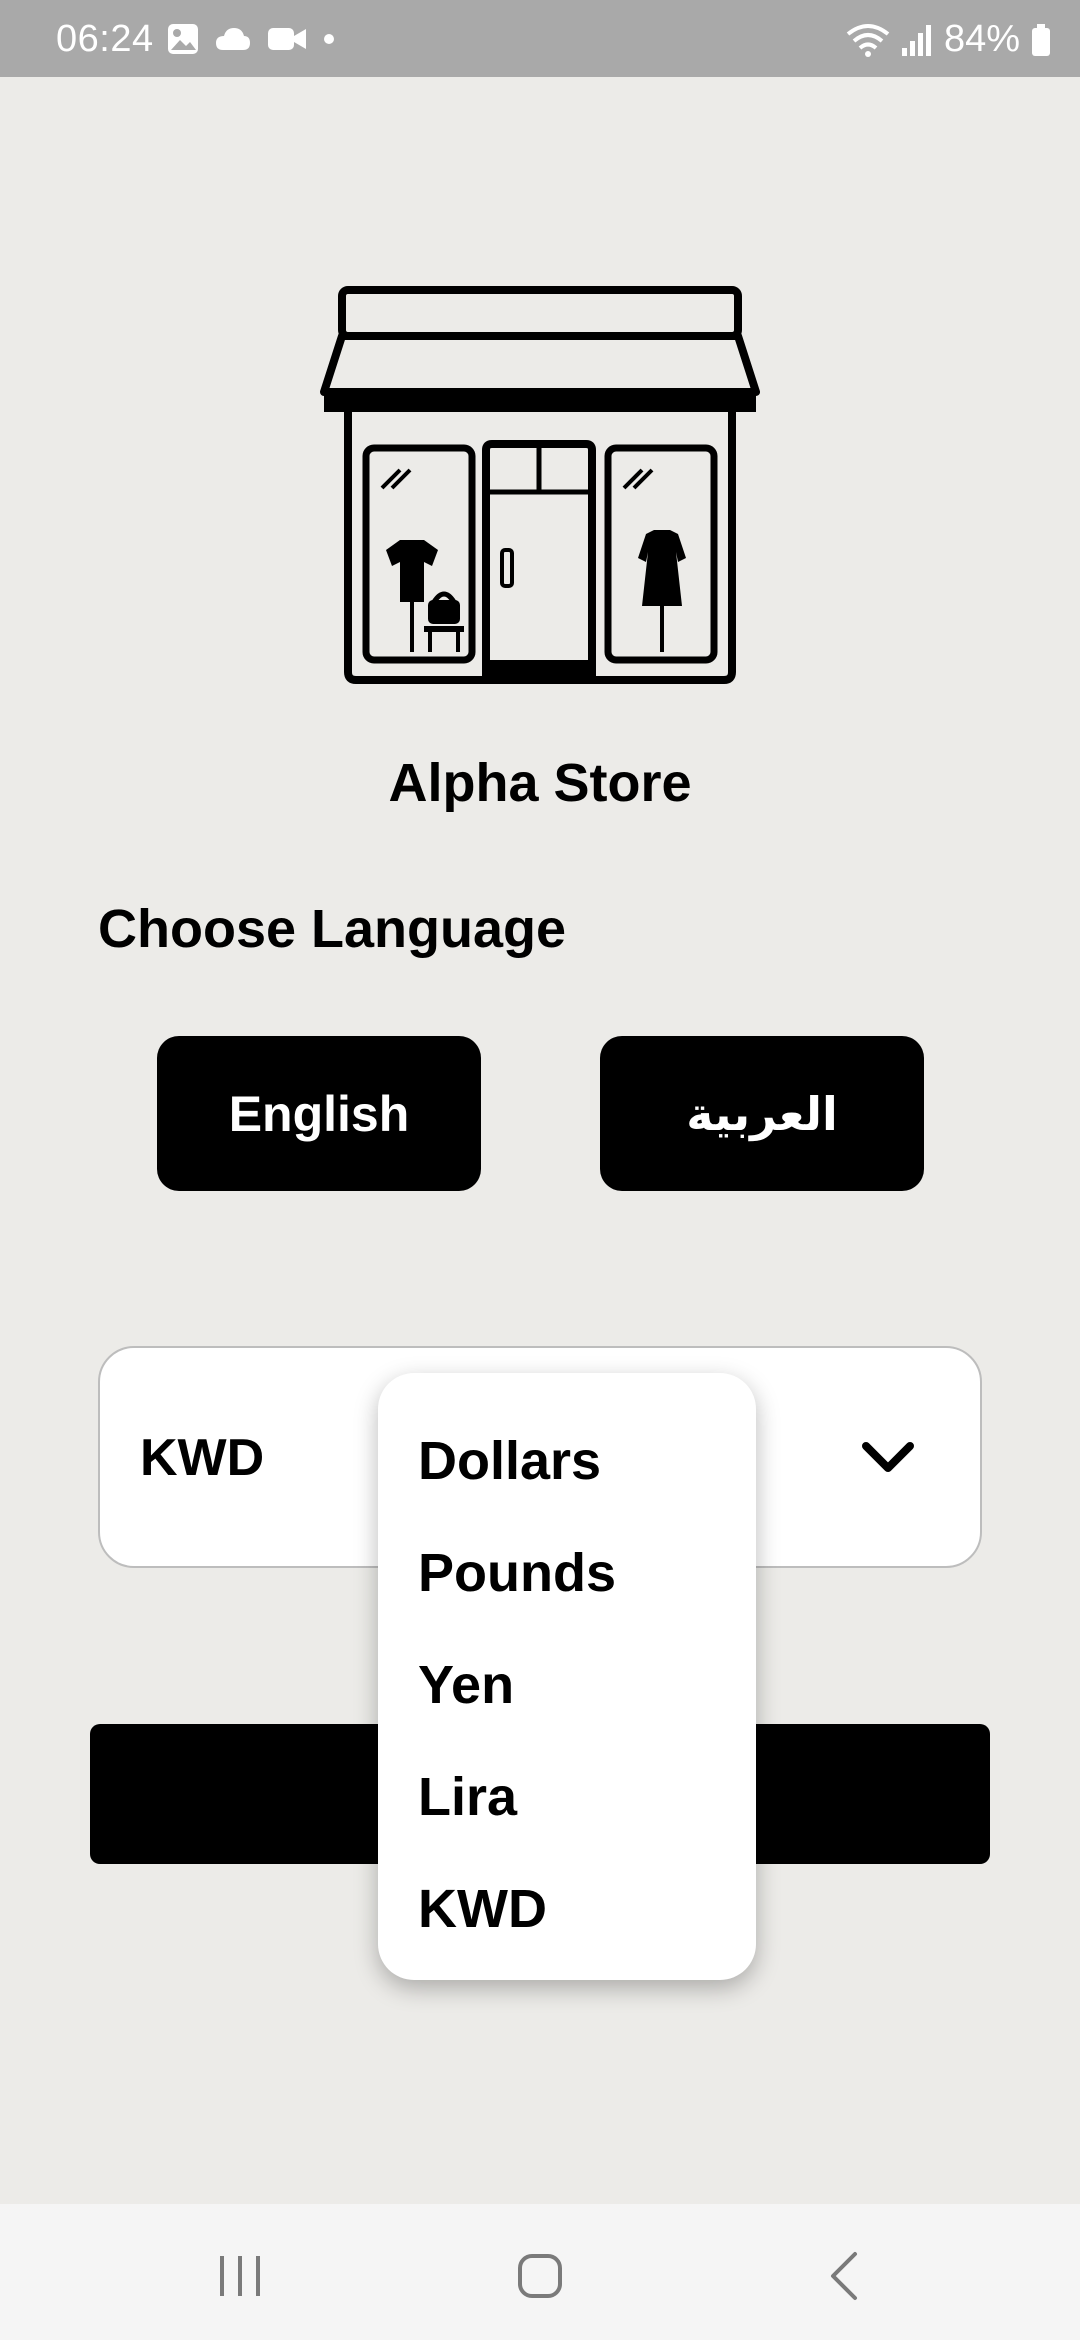 The image size is (1080, 2340). What do you see at coordinates (868, 40) in the screenshot?
I see `wifi-icon` at bounding box center [868, 40].